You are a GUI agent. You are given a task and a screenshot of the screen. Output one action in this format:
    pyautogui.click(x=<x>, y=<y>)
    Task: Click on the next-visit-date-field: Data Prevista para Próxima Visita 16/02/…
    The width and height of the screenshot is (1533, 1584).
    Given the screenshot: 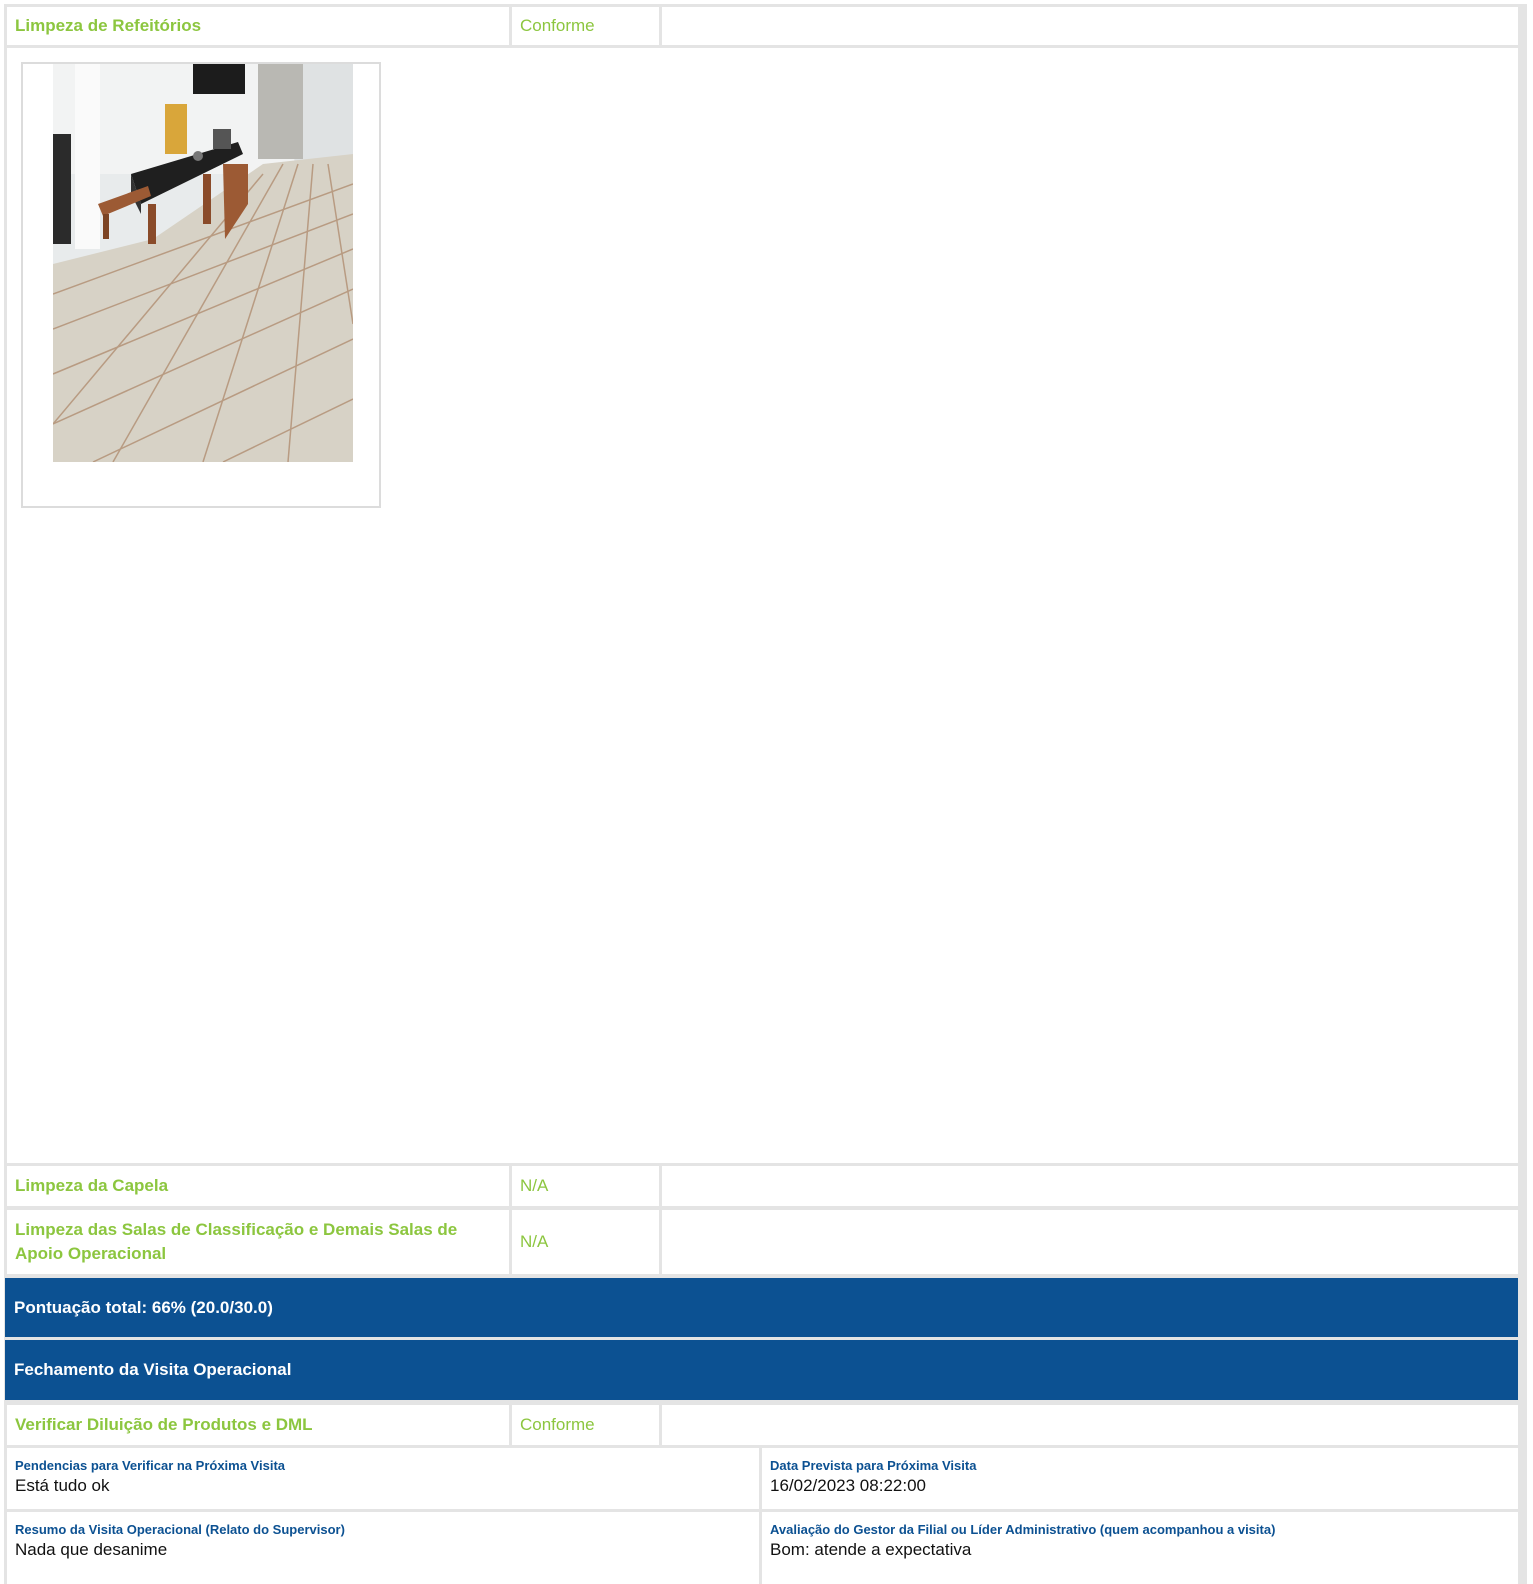 What is the action you would take?
    pyautogui.click(x=1140, y=1478)
    